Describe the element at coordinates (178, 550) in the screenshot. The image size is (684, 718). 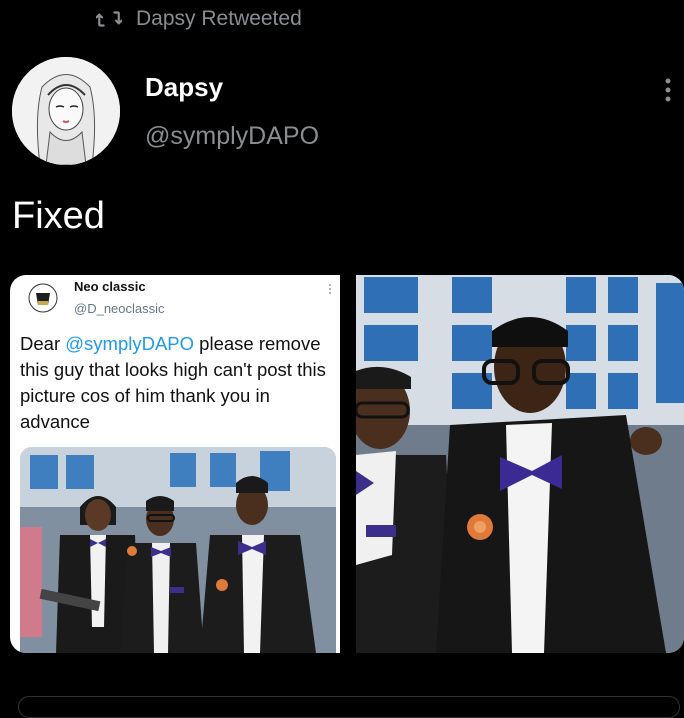
I see `quoted-photo` at that location.